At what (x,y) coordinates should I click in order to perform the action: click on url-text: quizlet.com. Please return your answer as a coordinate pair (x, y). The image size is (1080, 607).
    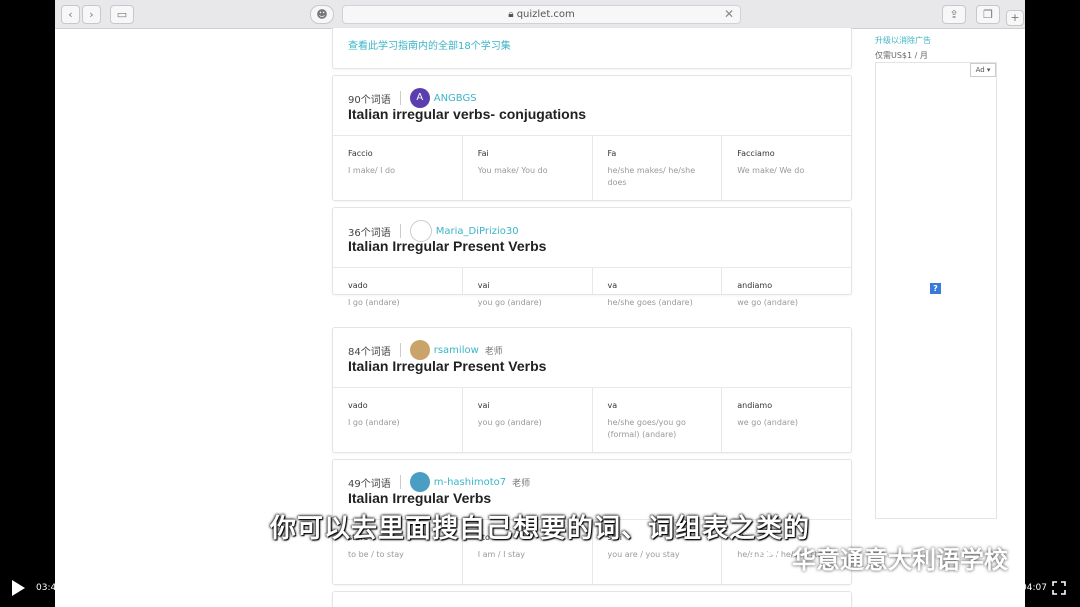
    Looking at the image, I should click on (545, 14).